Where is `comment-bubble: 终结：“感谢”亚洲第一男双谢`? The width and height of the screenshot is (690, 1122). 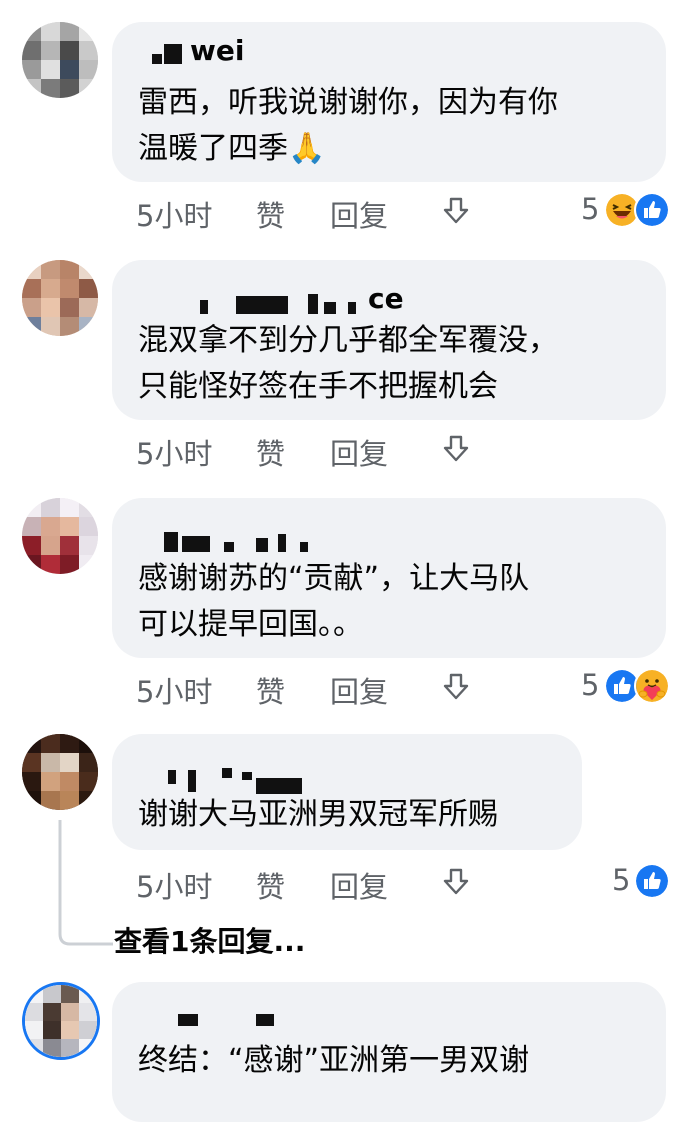 comment-bubble: 终结：“感谢”亚洲第一男双谢 is located at coordinates (389, 1052).